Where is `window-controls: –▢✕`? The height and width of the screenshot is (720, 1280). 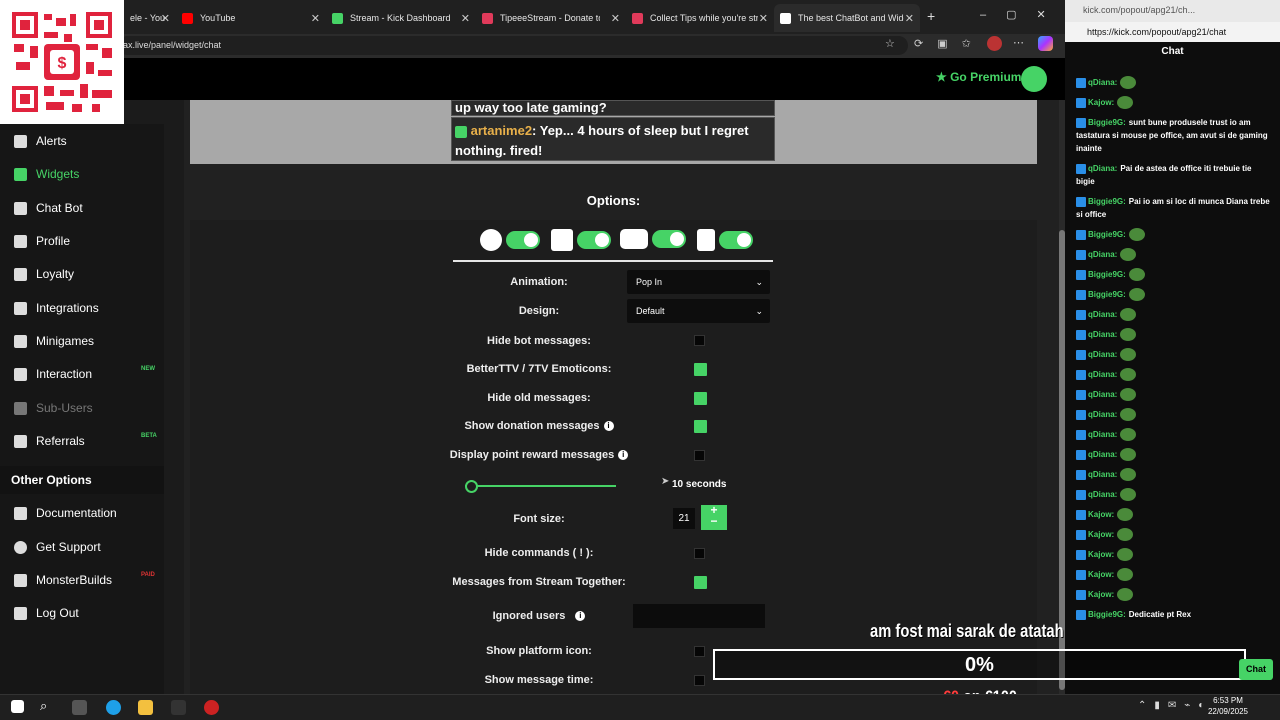
window-controls: –▢✕ is located at coordinates (1023, 14).